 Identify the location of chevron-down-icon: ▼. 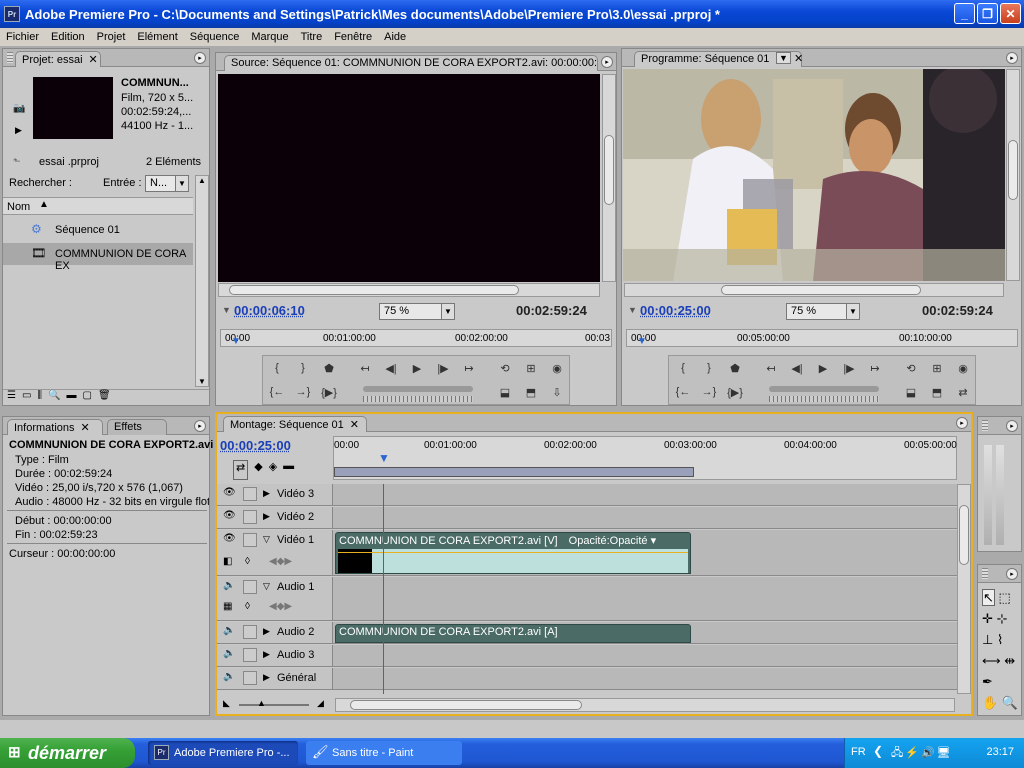
(783, 58).